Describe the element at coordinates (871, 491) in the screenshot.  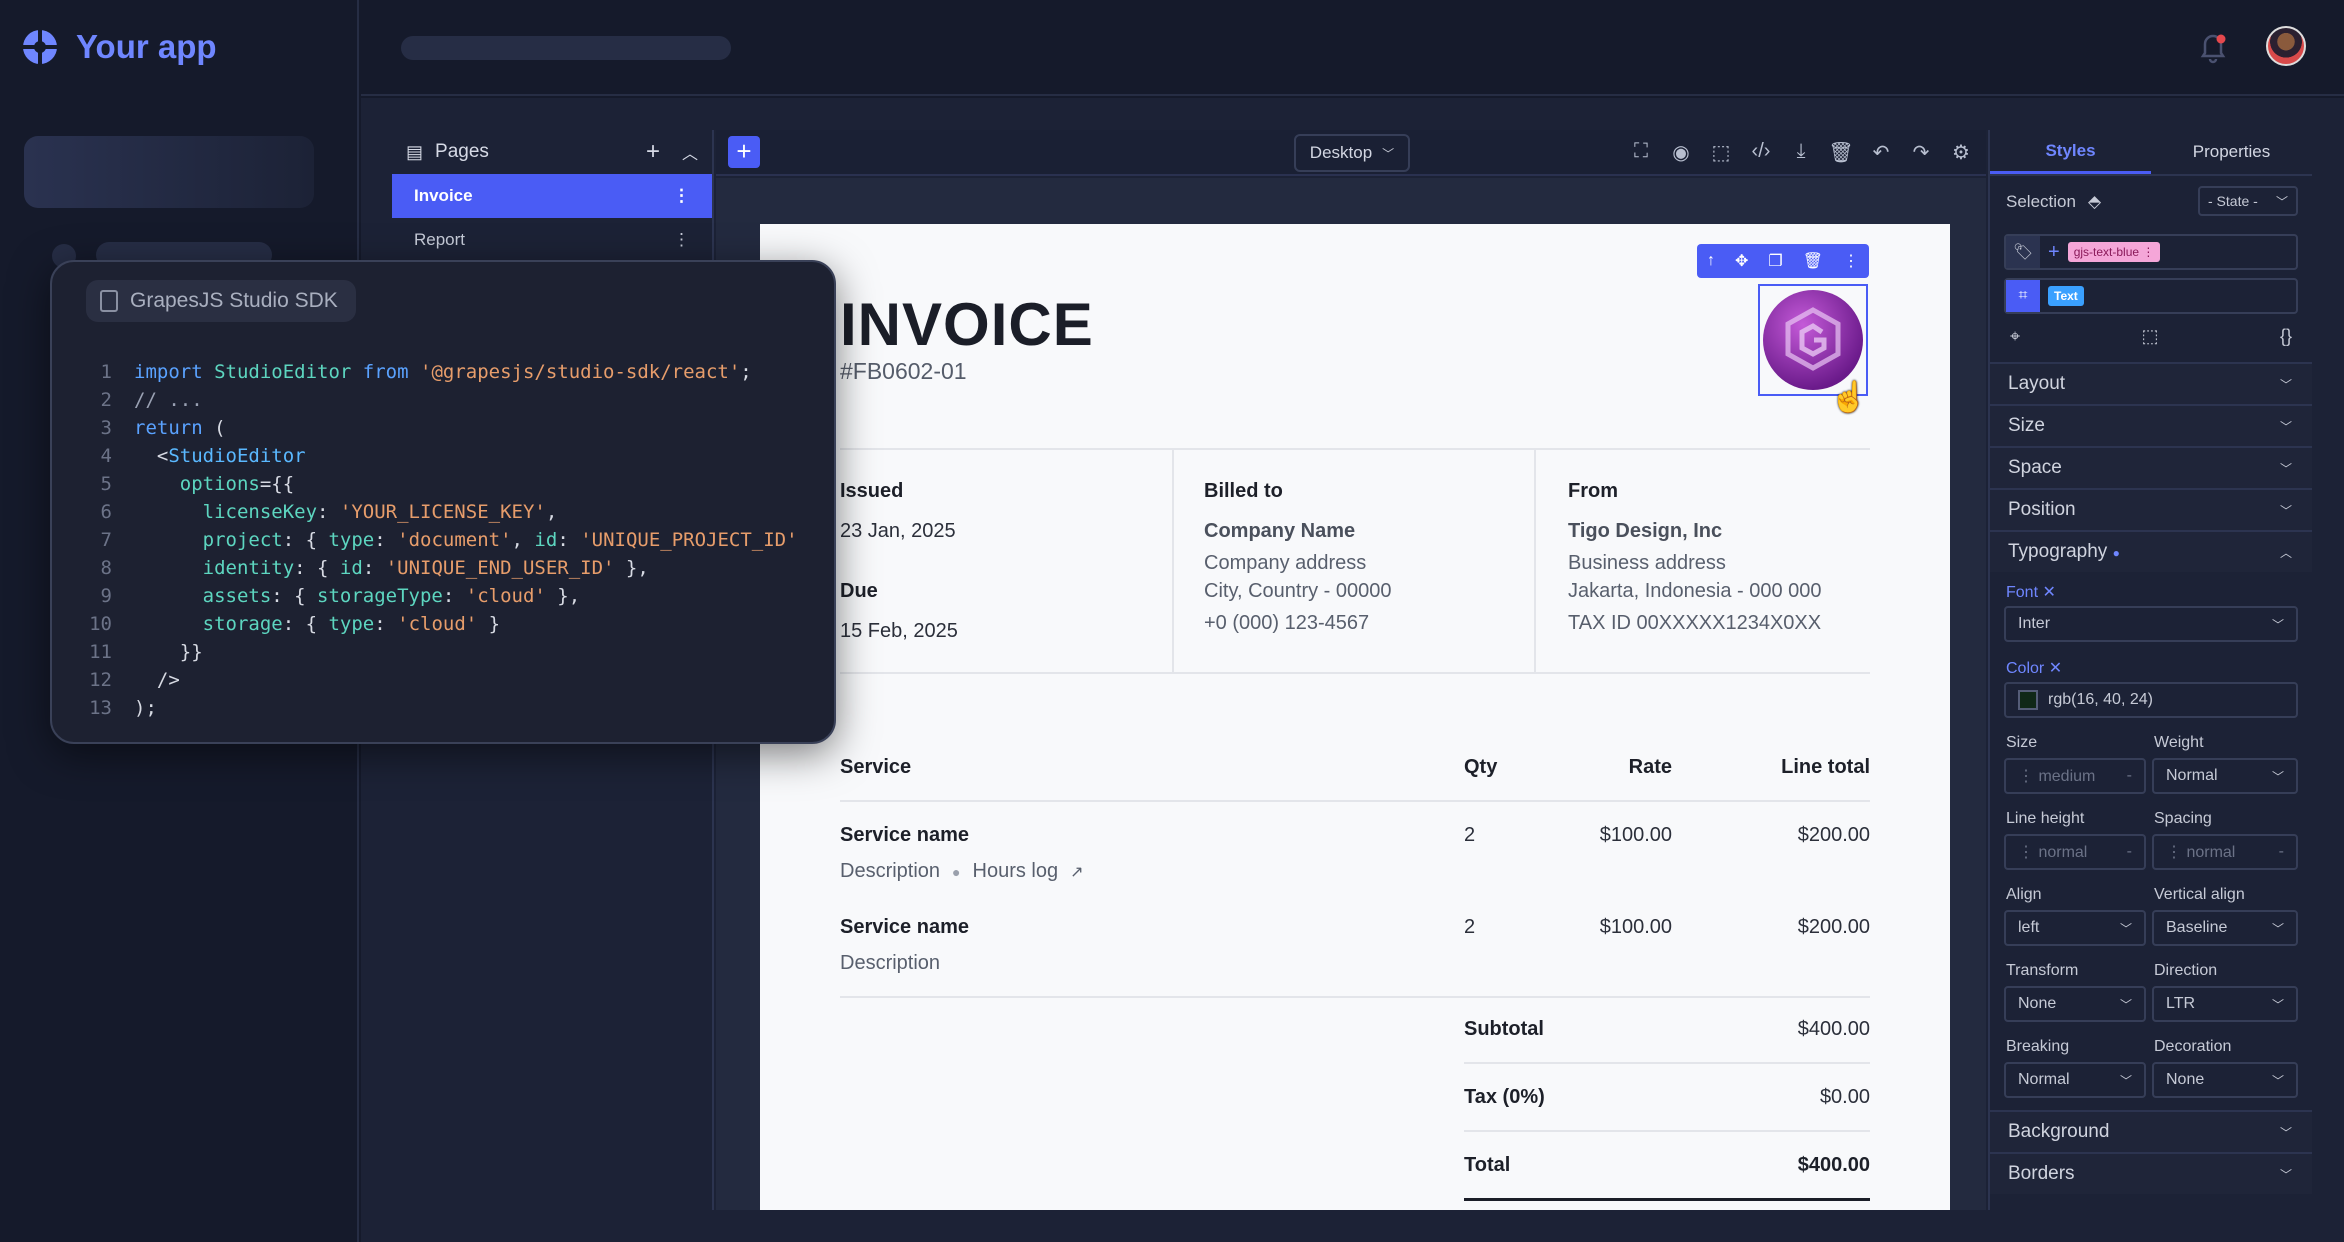
I see `issued-label: Issued` at that location.